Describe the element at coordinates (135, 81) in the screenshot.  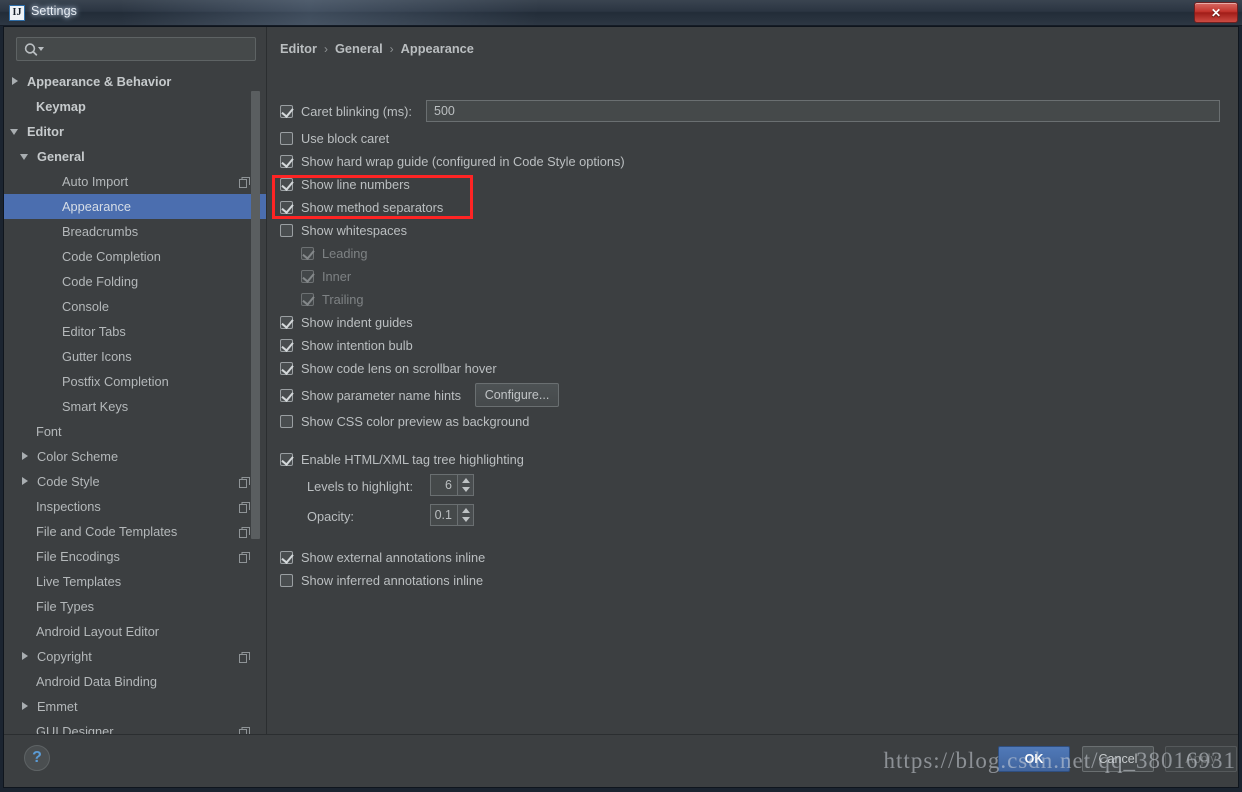
I see `sidebar-item-appearance-behavior: Appearance & Behavior` at that location.